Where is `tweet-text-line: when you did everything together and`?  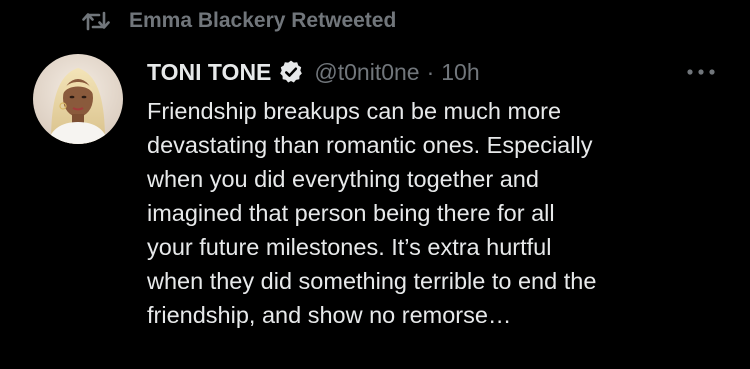
tweet-text-line: when you did everything together and is located at coordinates (343, 179).